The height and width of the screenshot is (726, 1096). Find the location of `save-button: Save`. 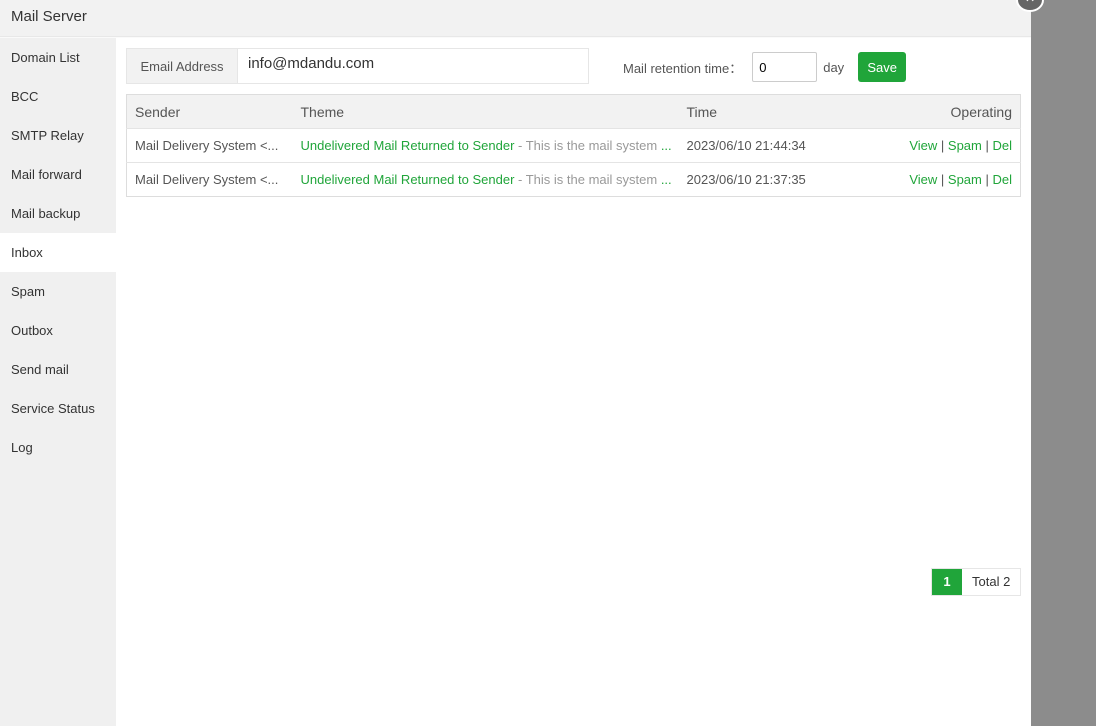

save-button: Save is located at coordinates (882, 67).